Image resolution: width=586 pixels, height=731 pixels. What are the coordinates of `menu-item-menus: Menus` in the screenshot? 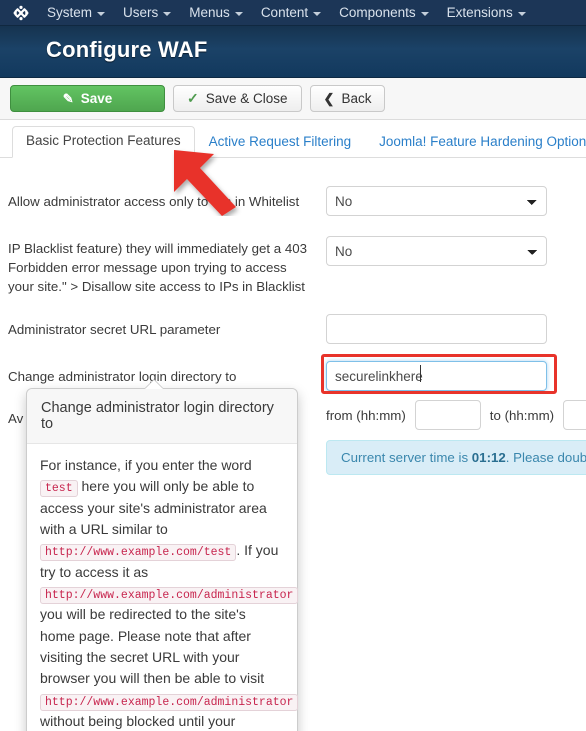 It's located at (216, 13).